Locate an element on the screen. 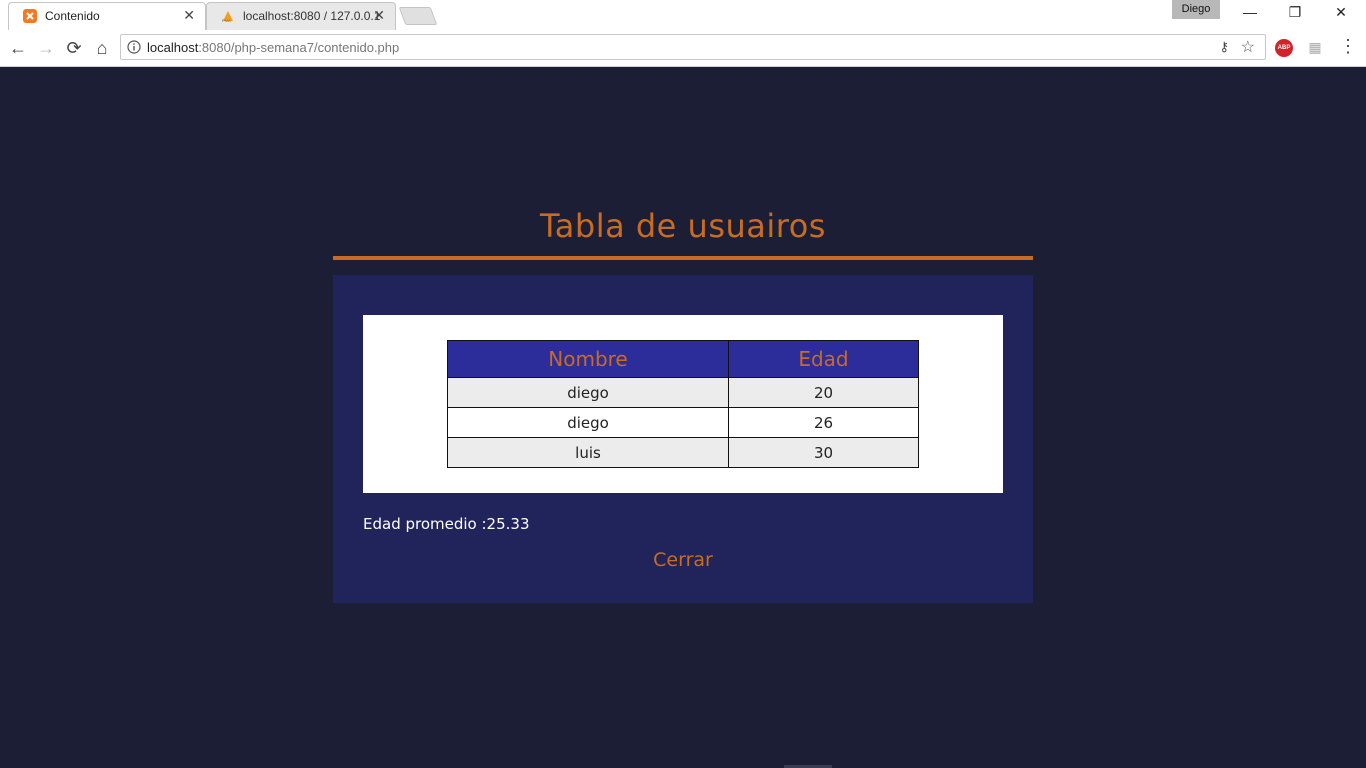 The width and height of the screenshot is (1366, 768). reload-icon: ⟳ is located at coordinates (74, 48).